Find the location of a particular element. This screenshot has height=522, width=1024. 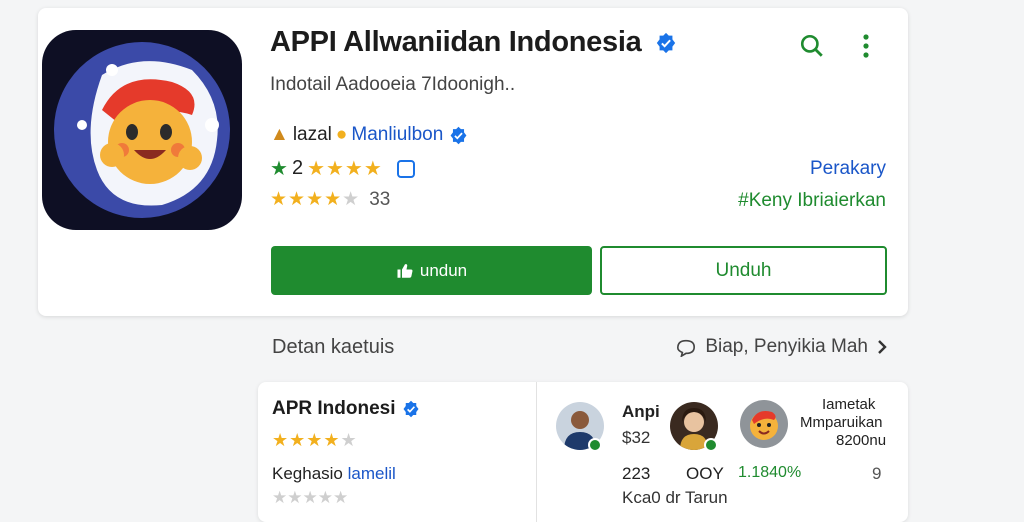

developer-badge-icon: ● is located at coordinates (341, 134).